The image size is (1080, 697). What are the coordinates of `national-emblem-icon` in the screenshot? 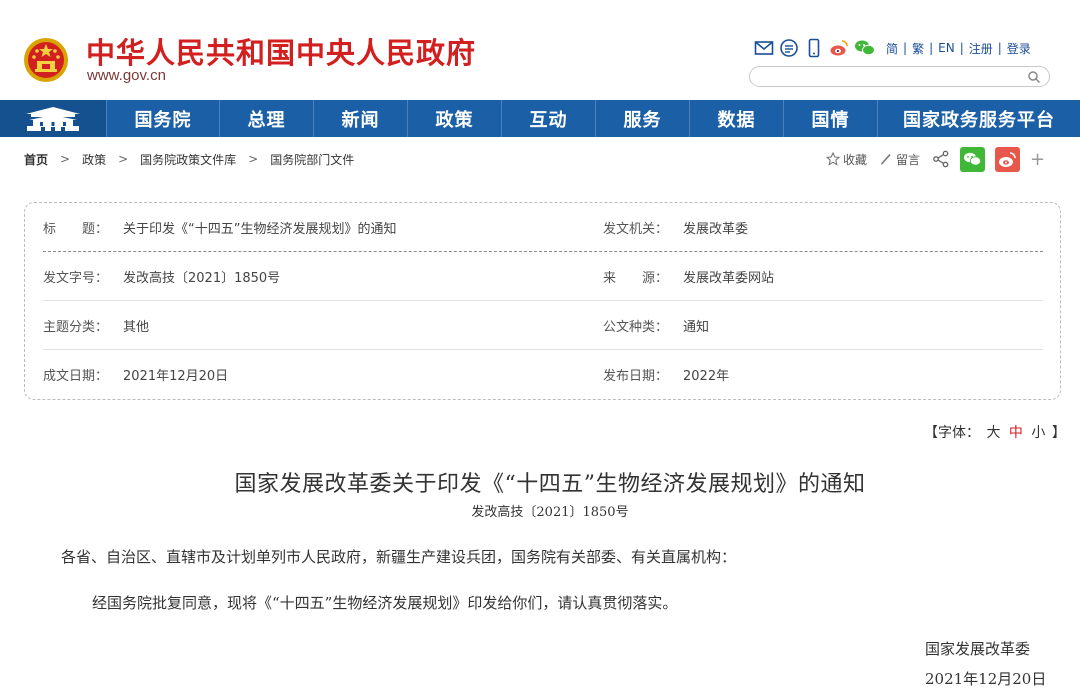 It's located at (46, 60).